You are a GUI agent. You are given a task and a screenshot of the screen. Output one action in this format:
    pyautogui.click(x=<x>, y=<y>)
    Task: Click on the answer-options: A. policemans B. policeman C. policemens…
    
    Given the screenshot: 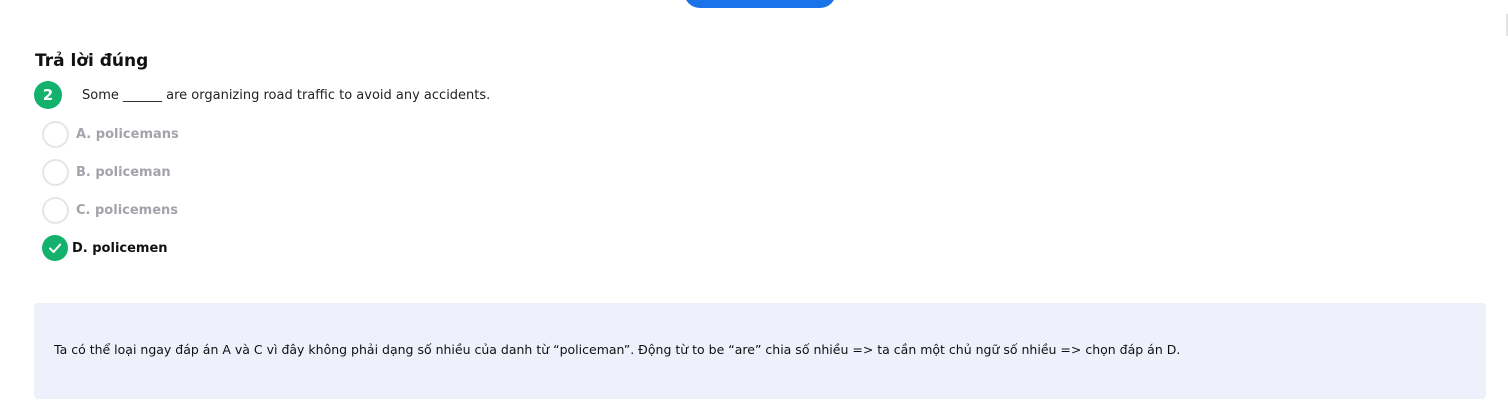 What is the action you would take?
    pyautogui.click(x=110, y=196)
    